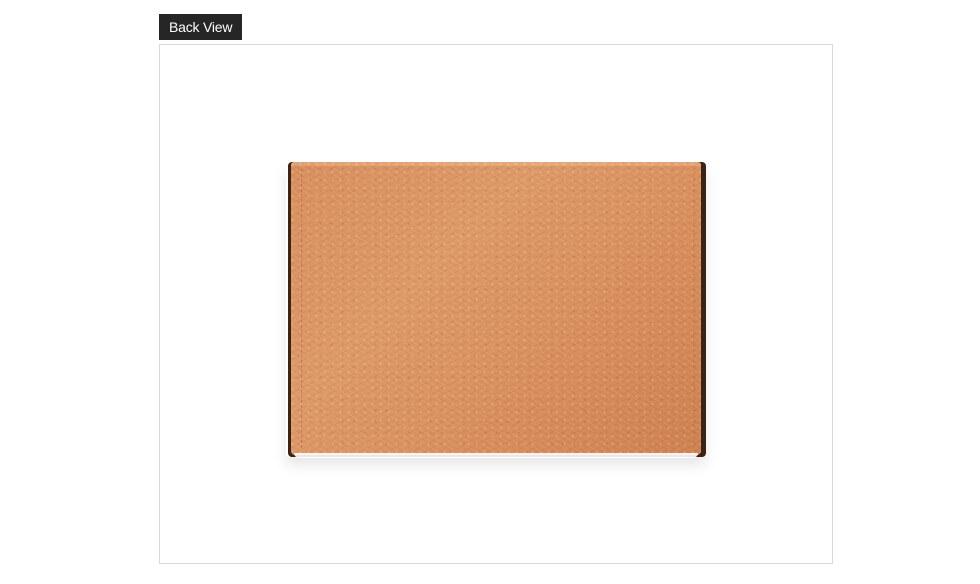  Describe the element at coordinates (201, 27) in the screenshot. I see `back-view-label: Back View` at that location.